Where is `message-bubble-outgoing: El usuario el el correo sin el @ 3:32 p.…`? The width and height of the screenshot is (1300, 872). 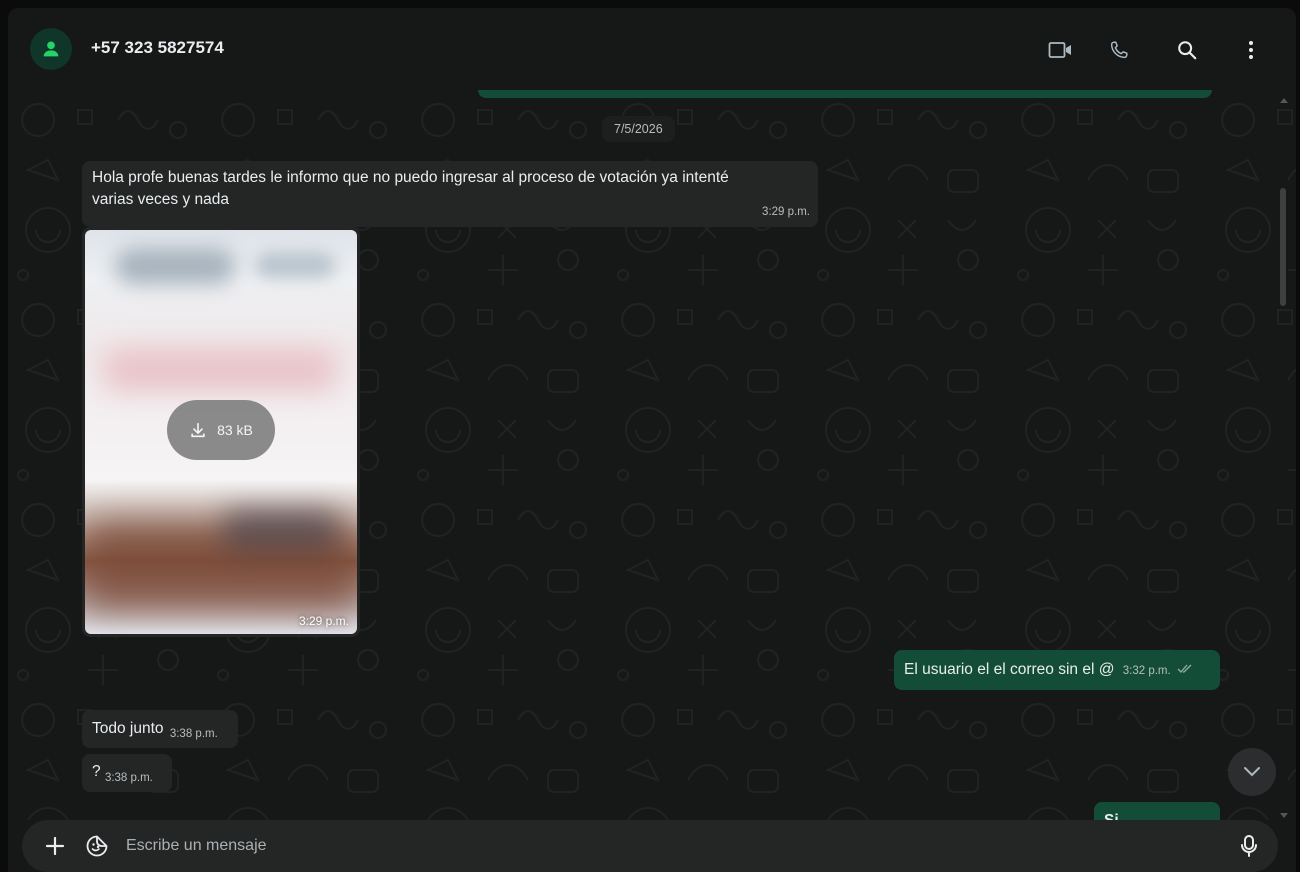
message-bubble-outgoing: El usuario el el correo sin el @ 3:32 p.… is located at coordinates (1057, 670).